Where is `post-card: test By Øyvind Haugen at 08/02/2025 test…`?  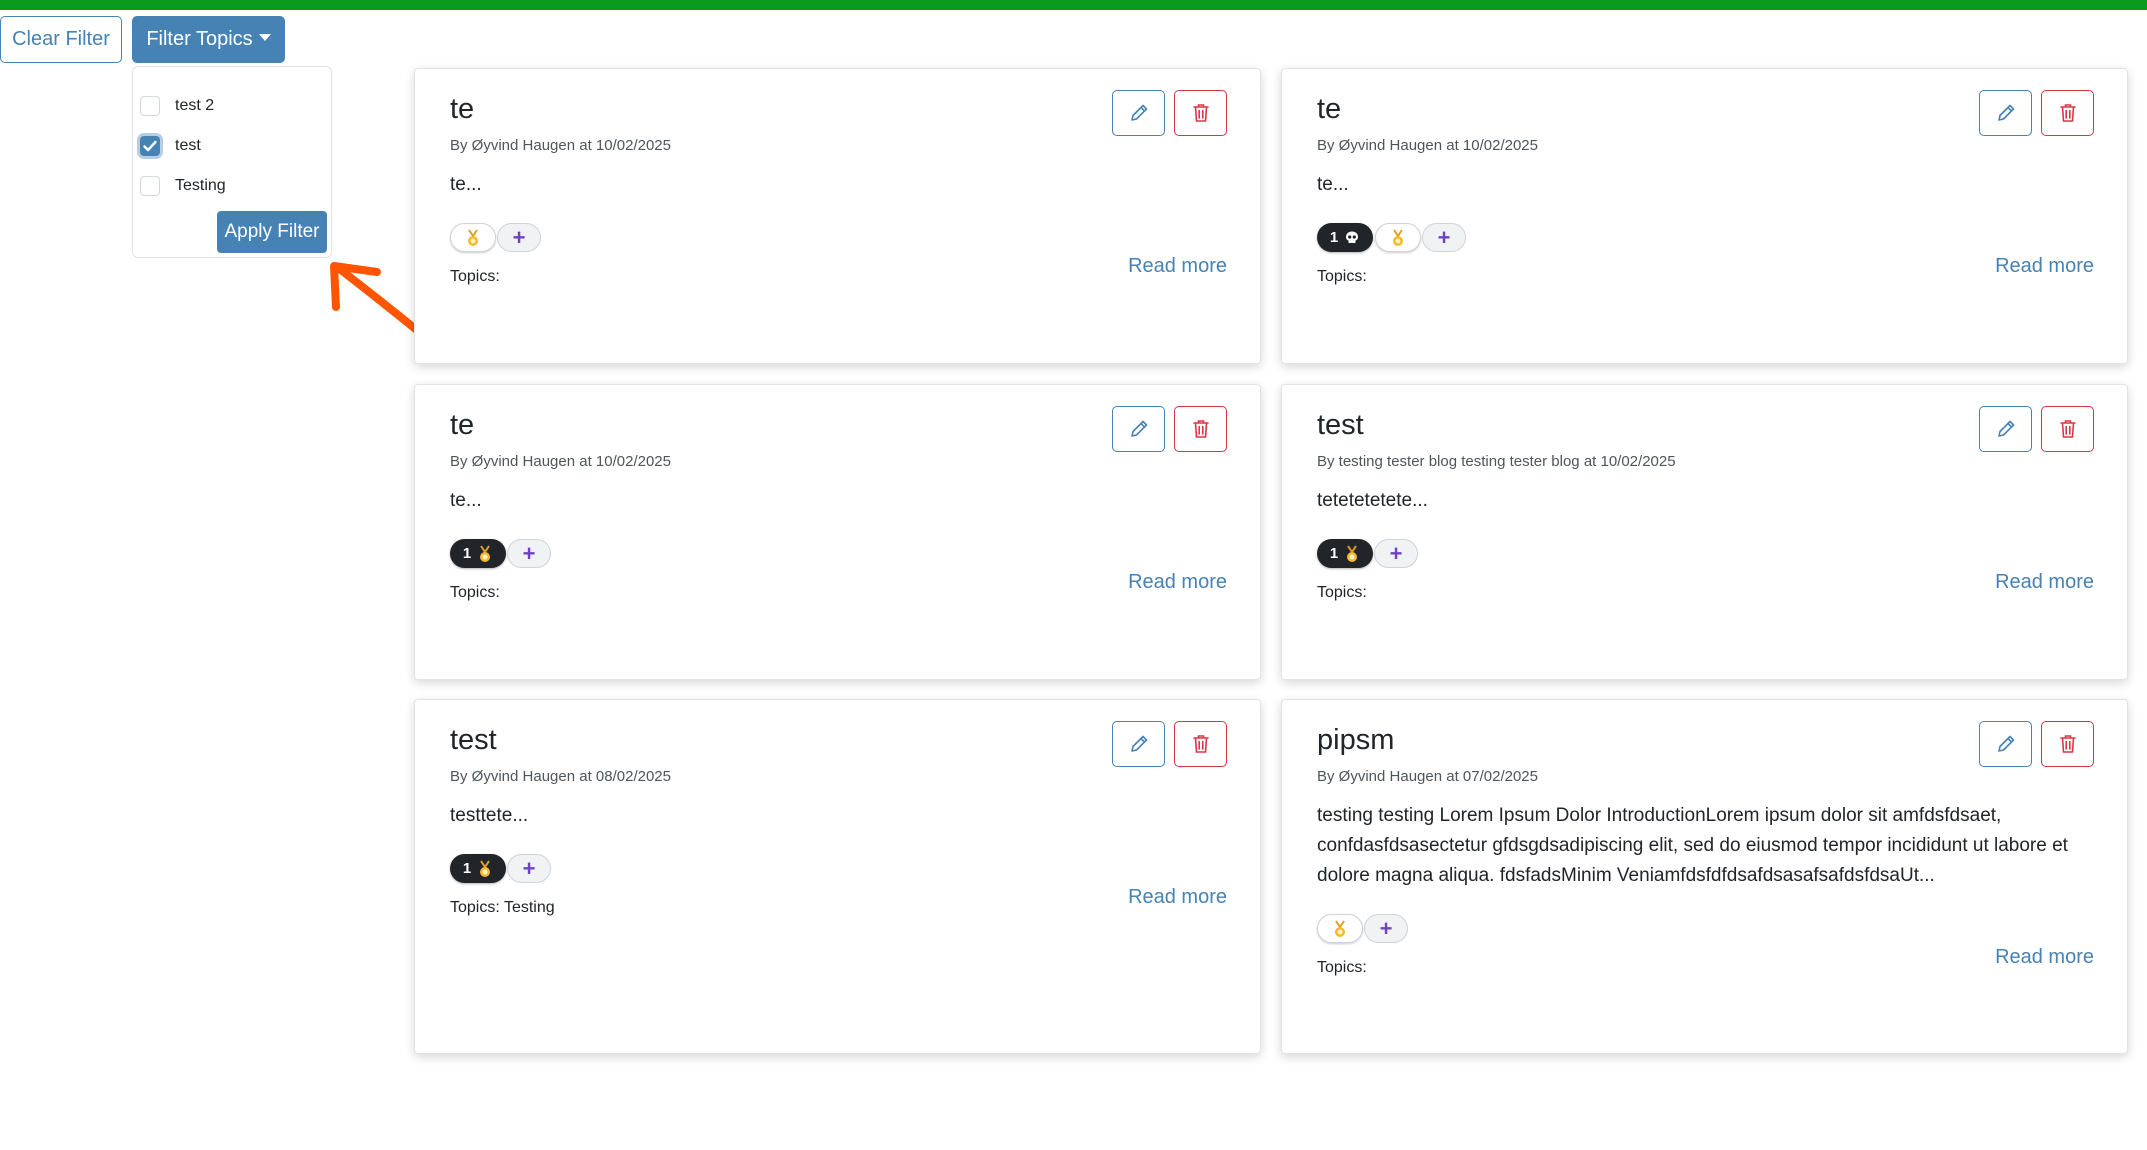 post-card: test By Øyvind Haugen at 08/02/2025 test… is located at coordinates (837, 876).